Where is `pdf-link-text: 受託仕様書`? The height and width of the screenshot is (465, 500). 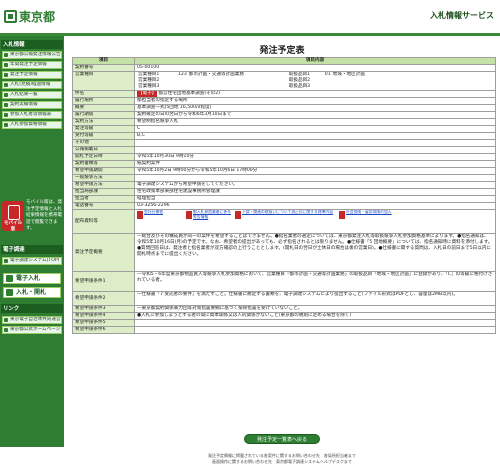
pdf-link-text: 受託仕様書 is located at coordinates (153, 211).